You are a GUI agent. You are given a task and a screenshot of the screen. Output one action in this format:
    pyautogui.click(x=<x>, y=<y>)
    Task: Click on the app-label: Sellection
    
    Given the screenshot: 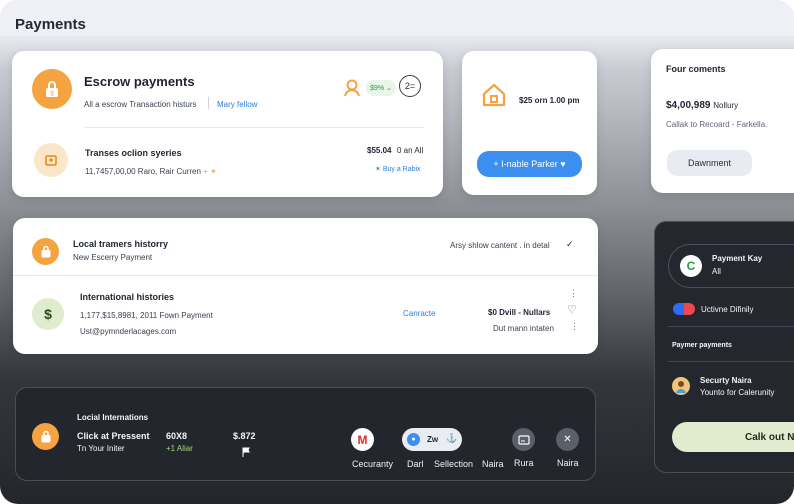 What is the action you would take?
    pyautogui.click(x=454, y=464)
    